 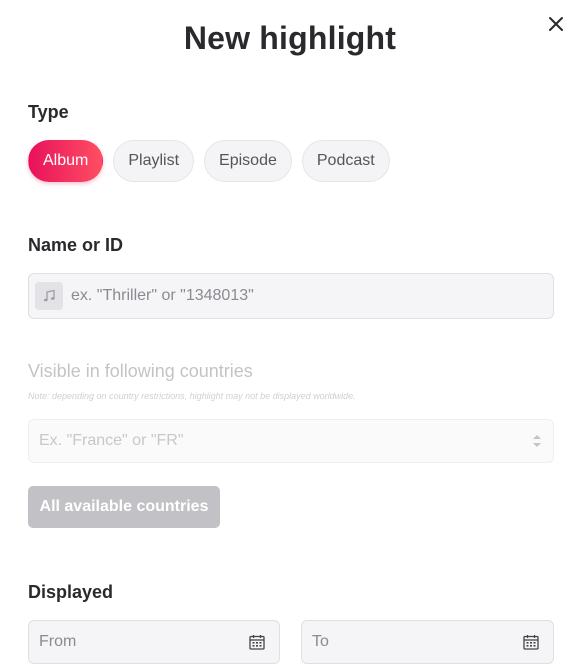 I want to click on name-or-id-input, so click(x=308, y=296).